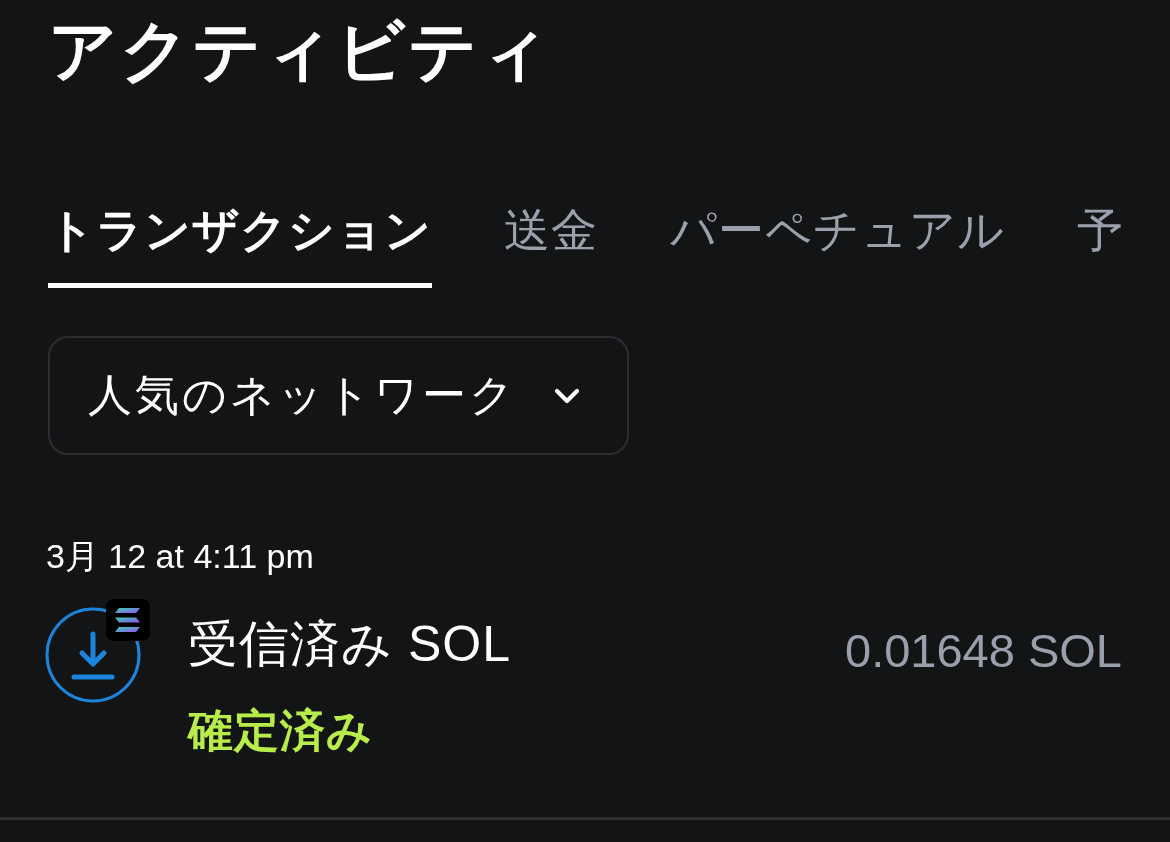 The height and width of the screenshot is (842, 1170). Describe the element at coordinates (983, 651) in the screenshot. I see `transaction-amount: 0.01648 SOL` at that location.